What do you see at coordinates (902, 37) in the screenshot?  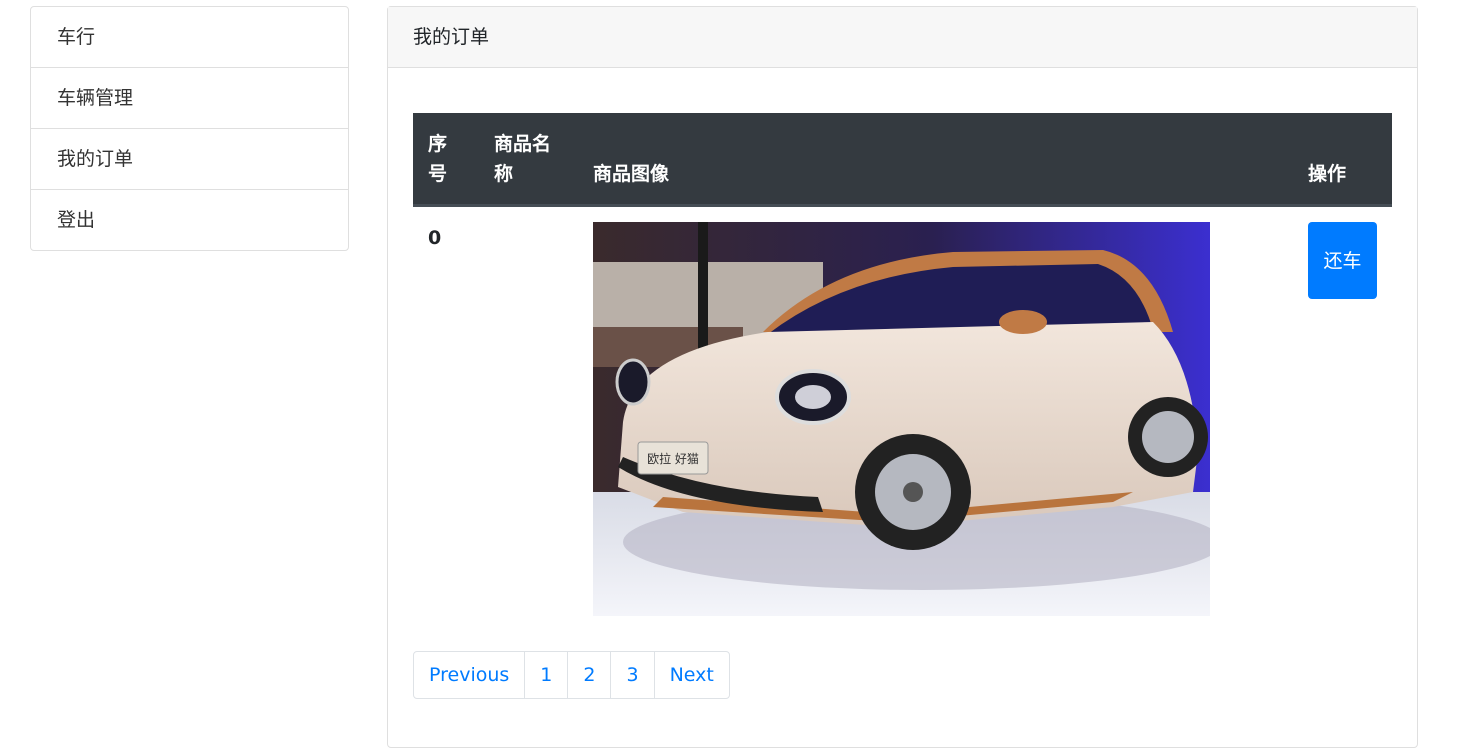 I see `card-title: 我的订单` at bounding box center [902, 37].